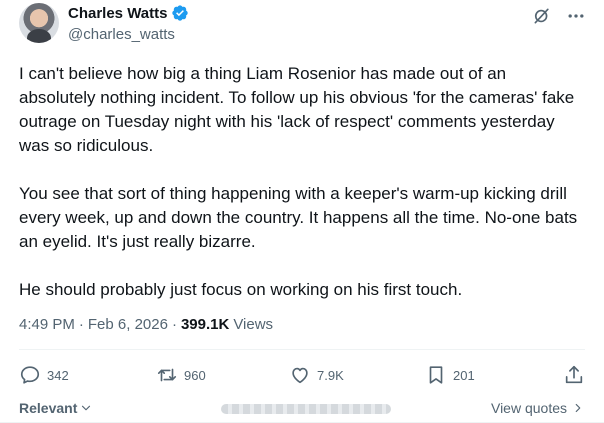  What do you see at coordinates (86, 408) in the screenshot?
I see `chevron-down-icon` at bounding box center [86, 408].